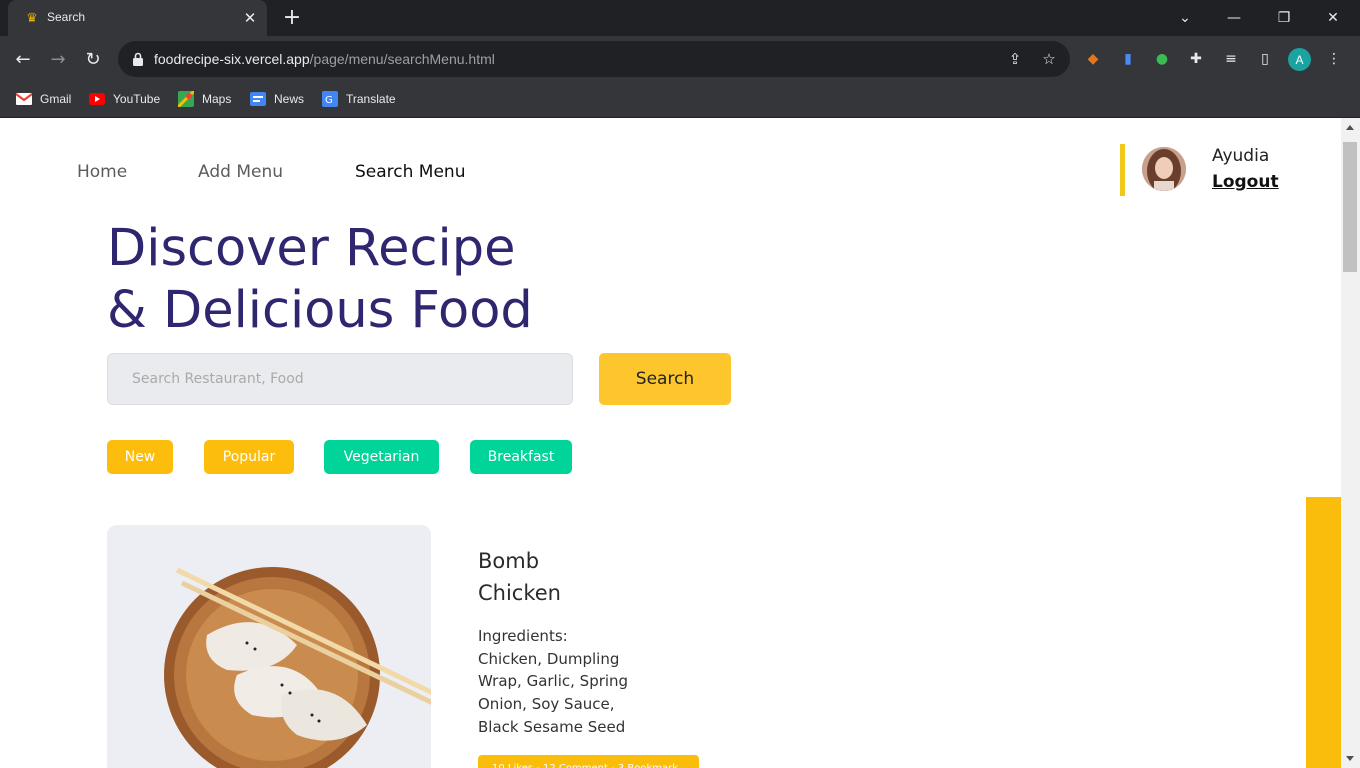  What do you see at coordinates (249, 457) in the screenshot?
I see `tag-popular: Popular` at bounding box center [249, 457].